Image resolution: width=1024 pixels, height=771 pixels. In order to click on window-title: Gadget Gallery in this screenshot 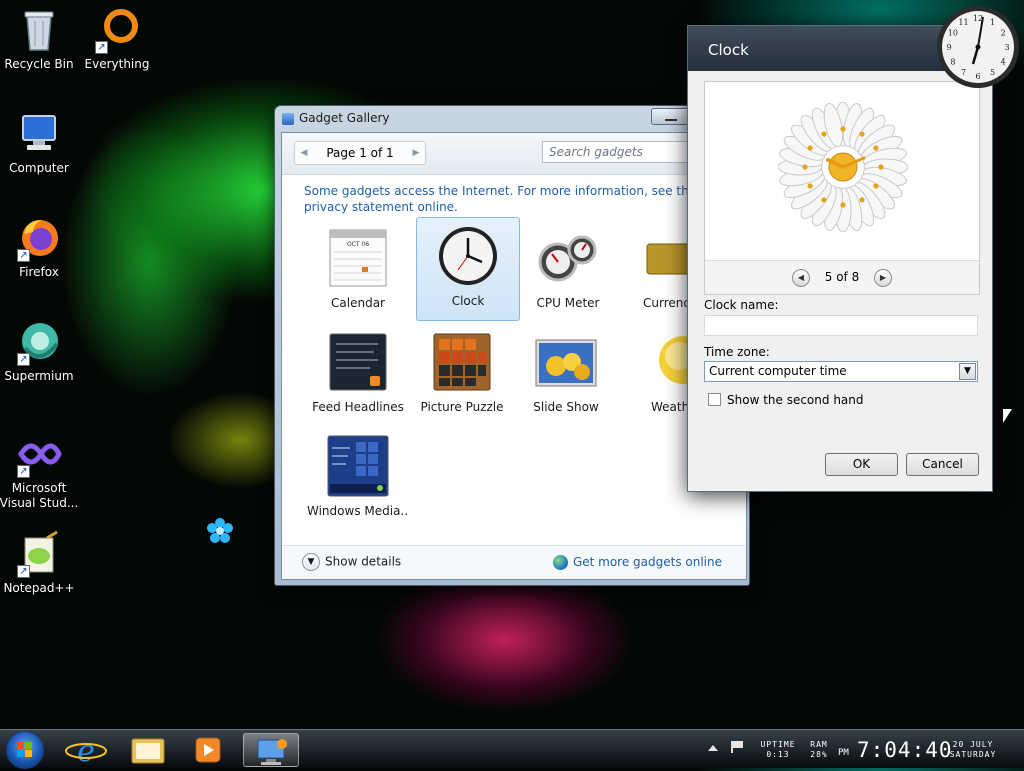, I will do `click(344, 118)`.